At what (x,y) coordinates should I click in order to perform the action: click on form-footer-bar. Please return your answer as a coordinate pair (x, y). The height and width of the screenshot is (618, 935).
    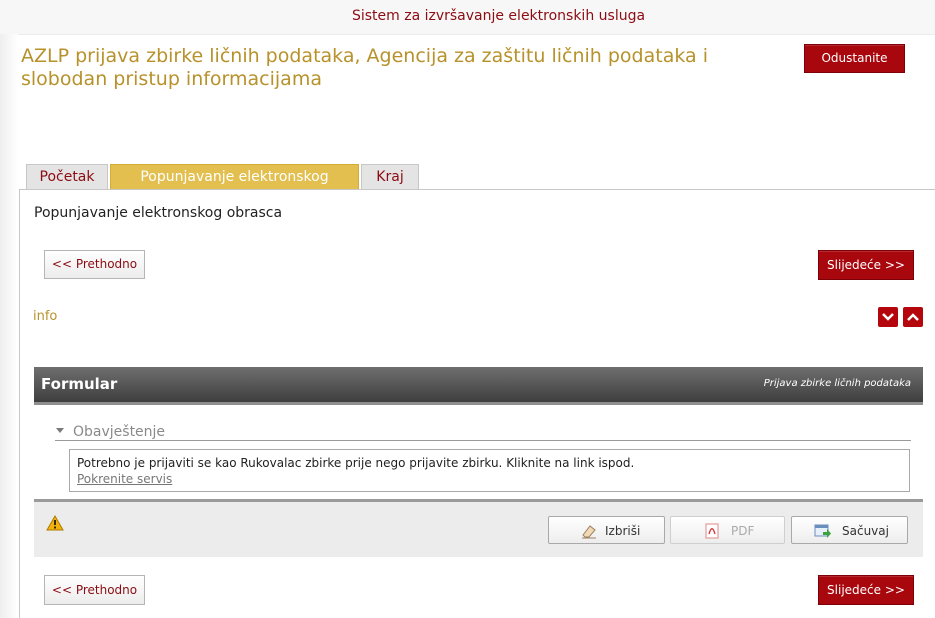
    Looking at the image, I should click on (478, 528).